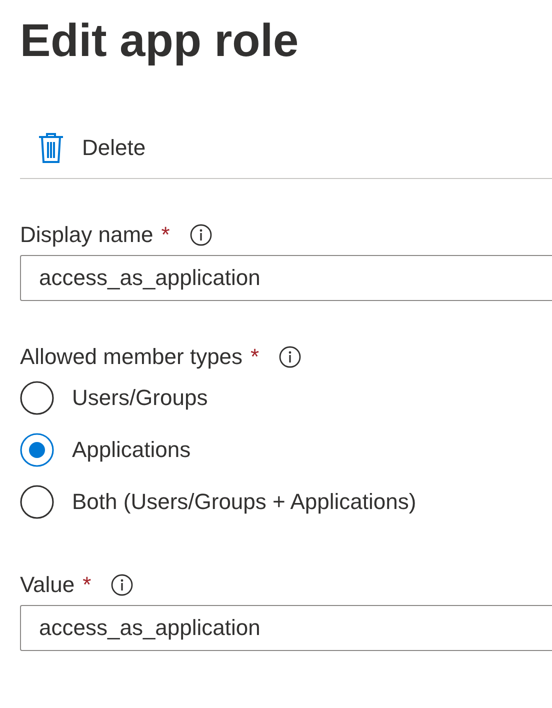 The image size is (552, 708). What do you see at coordinates (131, 357) in the screenshot?
I see `field-label: Allowed member types` at bounding box center [131, 357].